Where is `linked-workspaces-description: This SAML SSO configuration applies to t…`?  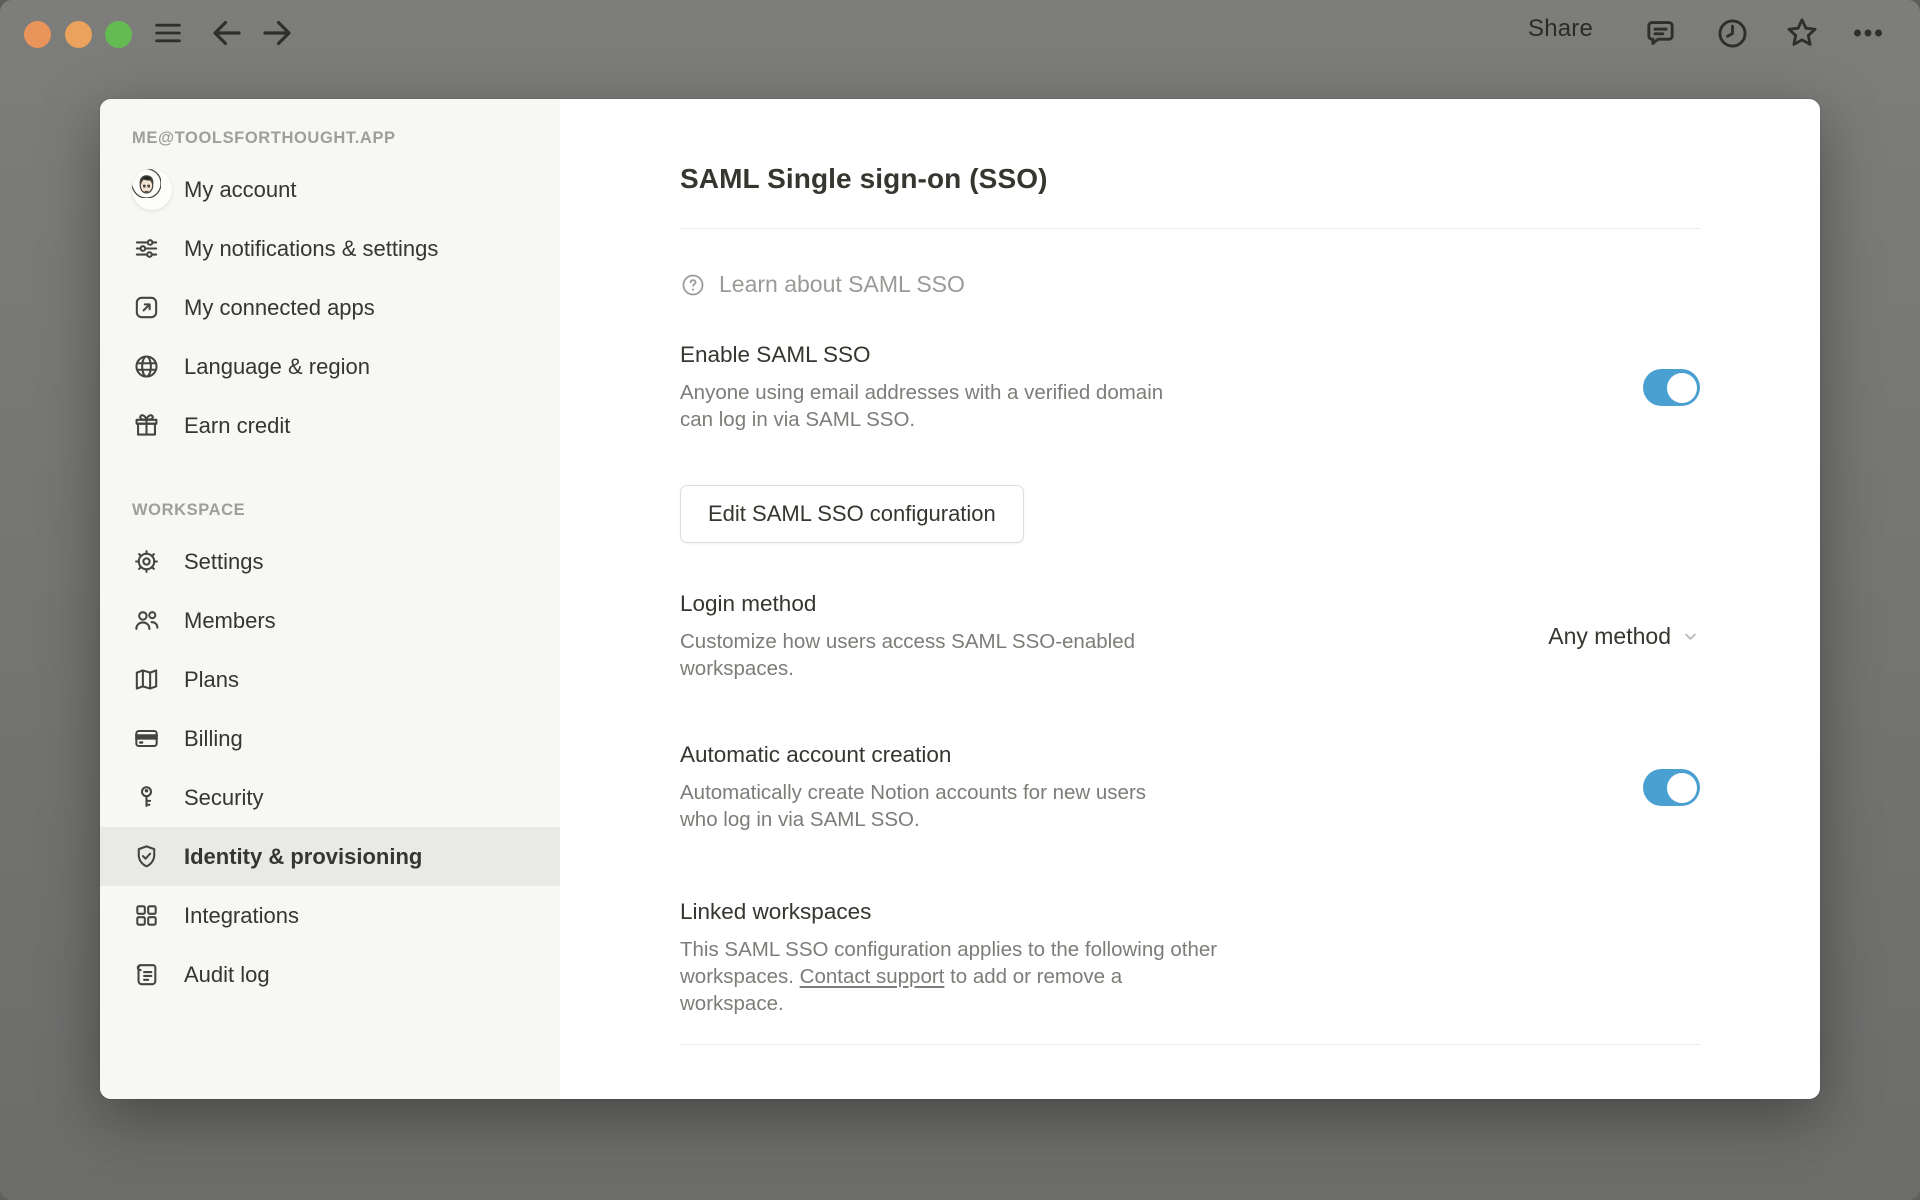
linked-workspaces-description: This SAML SSO configuration applies to t… is located at coordinates (952, 976).